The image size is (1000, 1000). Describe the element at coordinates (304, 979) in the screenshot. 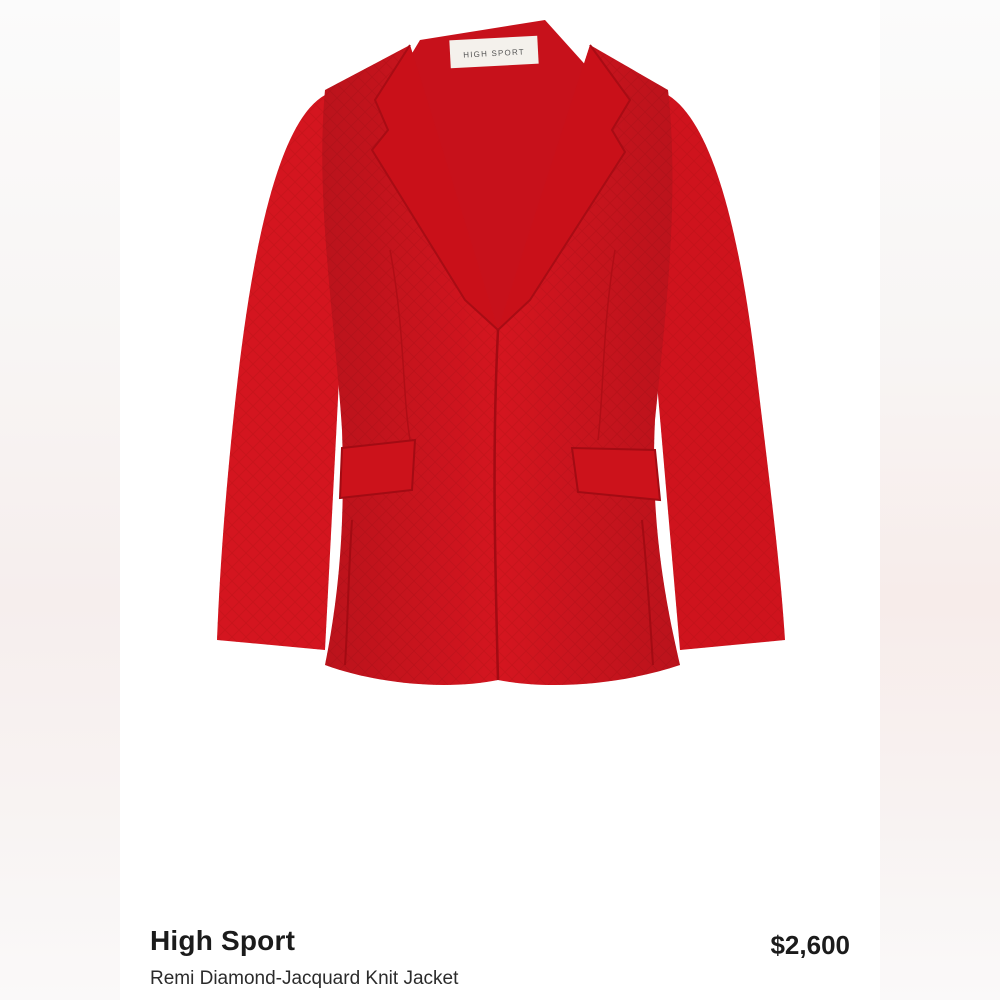

I see `product-title: Remi Diamond-Jacquard Knit Jacket` at that location.